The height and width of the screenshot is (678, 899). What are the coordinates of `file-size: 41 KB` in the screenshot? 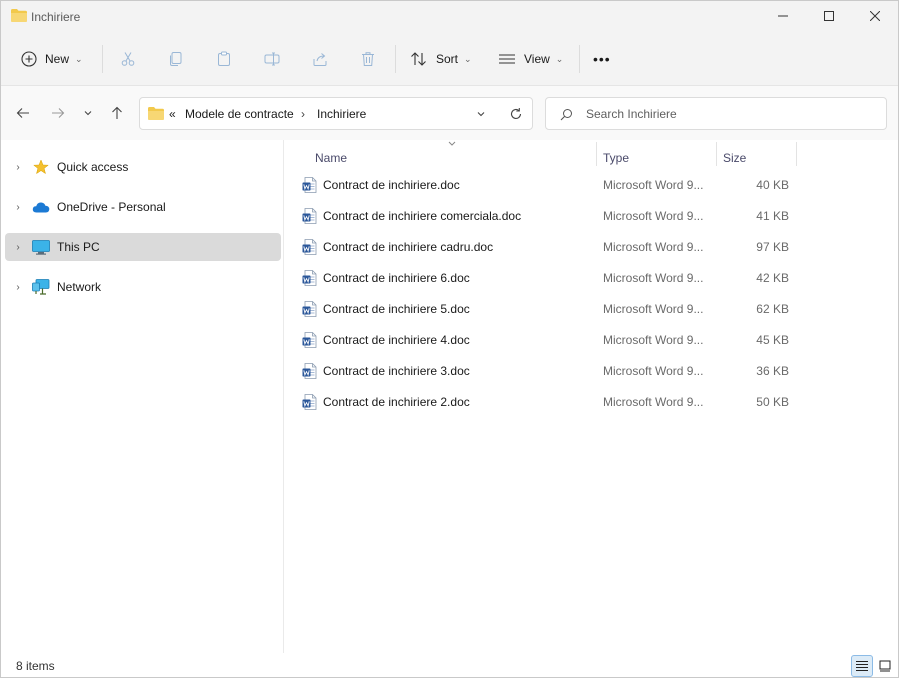 It's located at (772, 216).